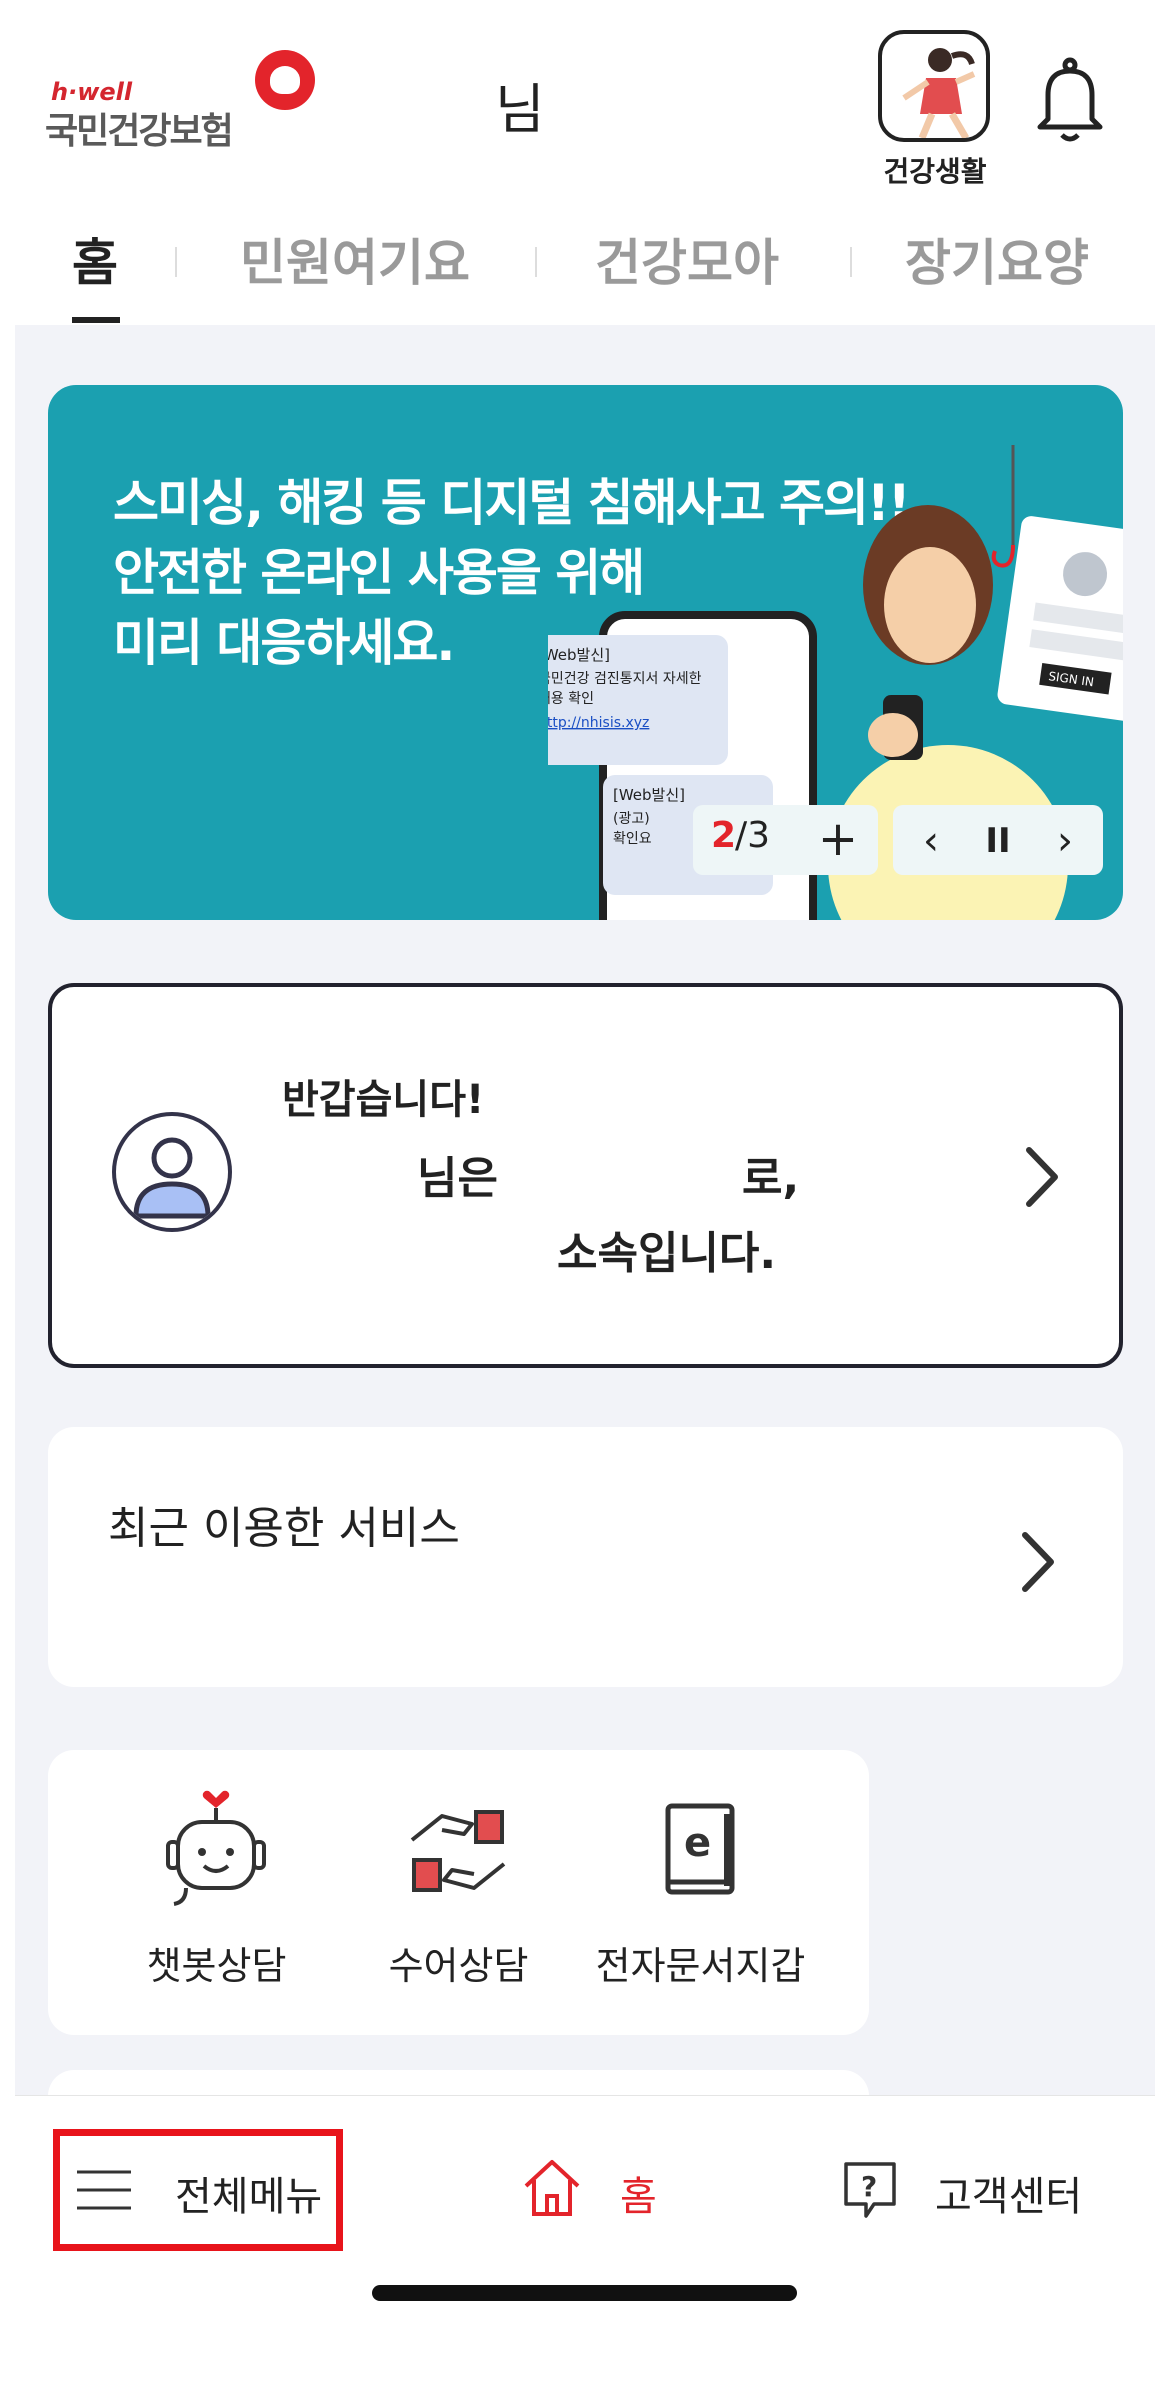 The height and width of the screenshot is (2390, 1170). I want to click on banner-total-pages: /3, so click(753, 835).